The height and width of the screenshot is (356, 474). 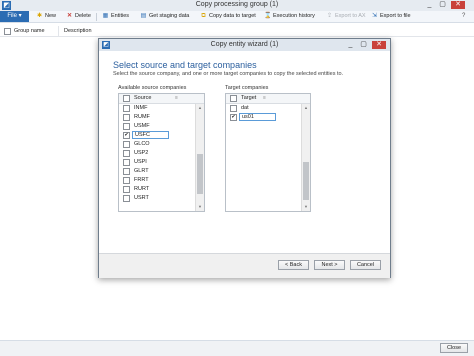 I want to click on column-divider, so click(x=58, y=31).